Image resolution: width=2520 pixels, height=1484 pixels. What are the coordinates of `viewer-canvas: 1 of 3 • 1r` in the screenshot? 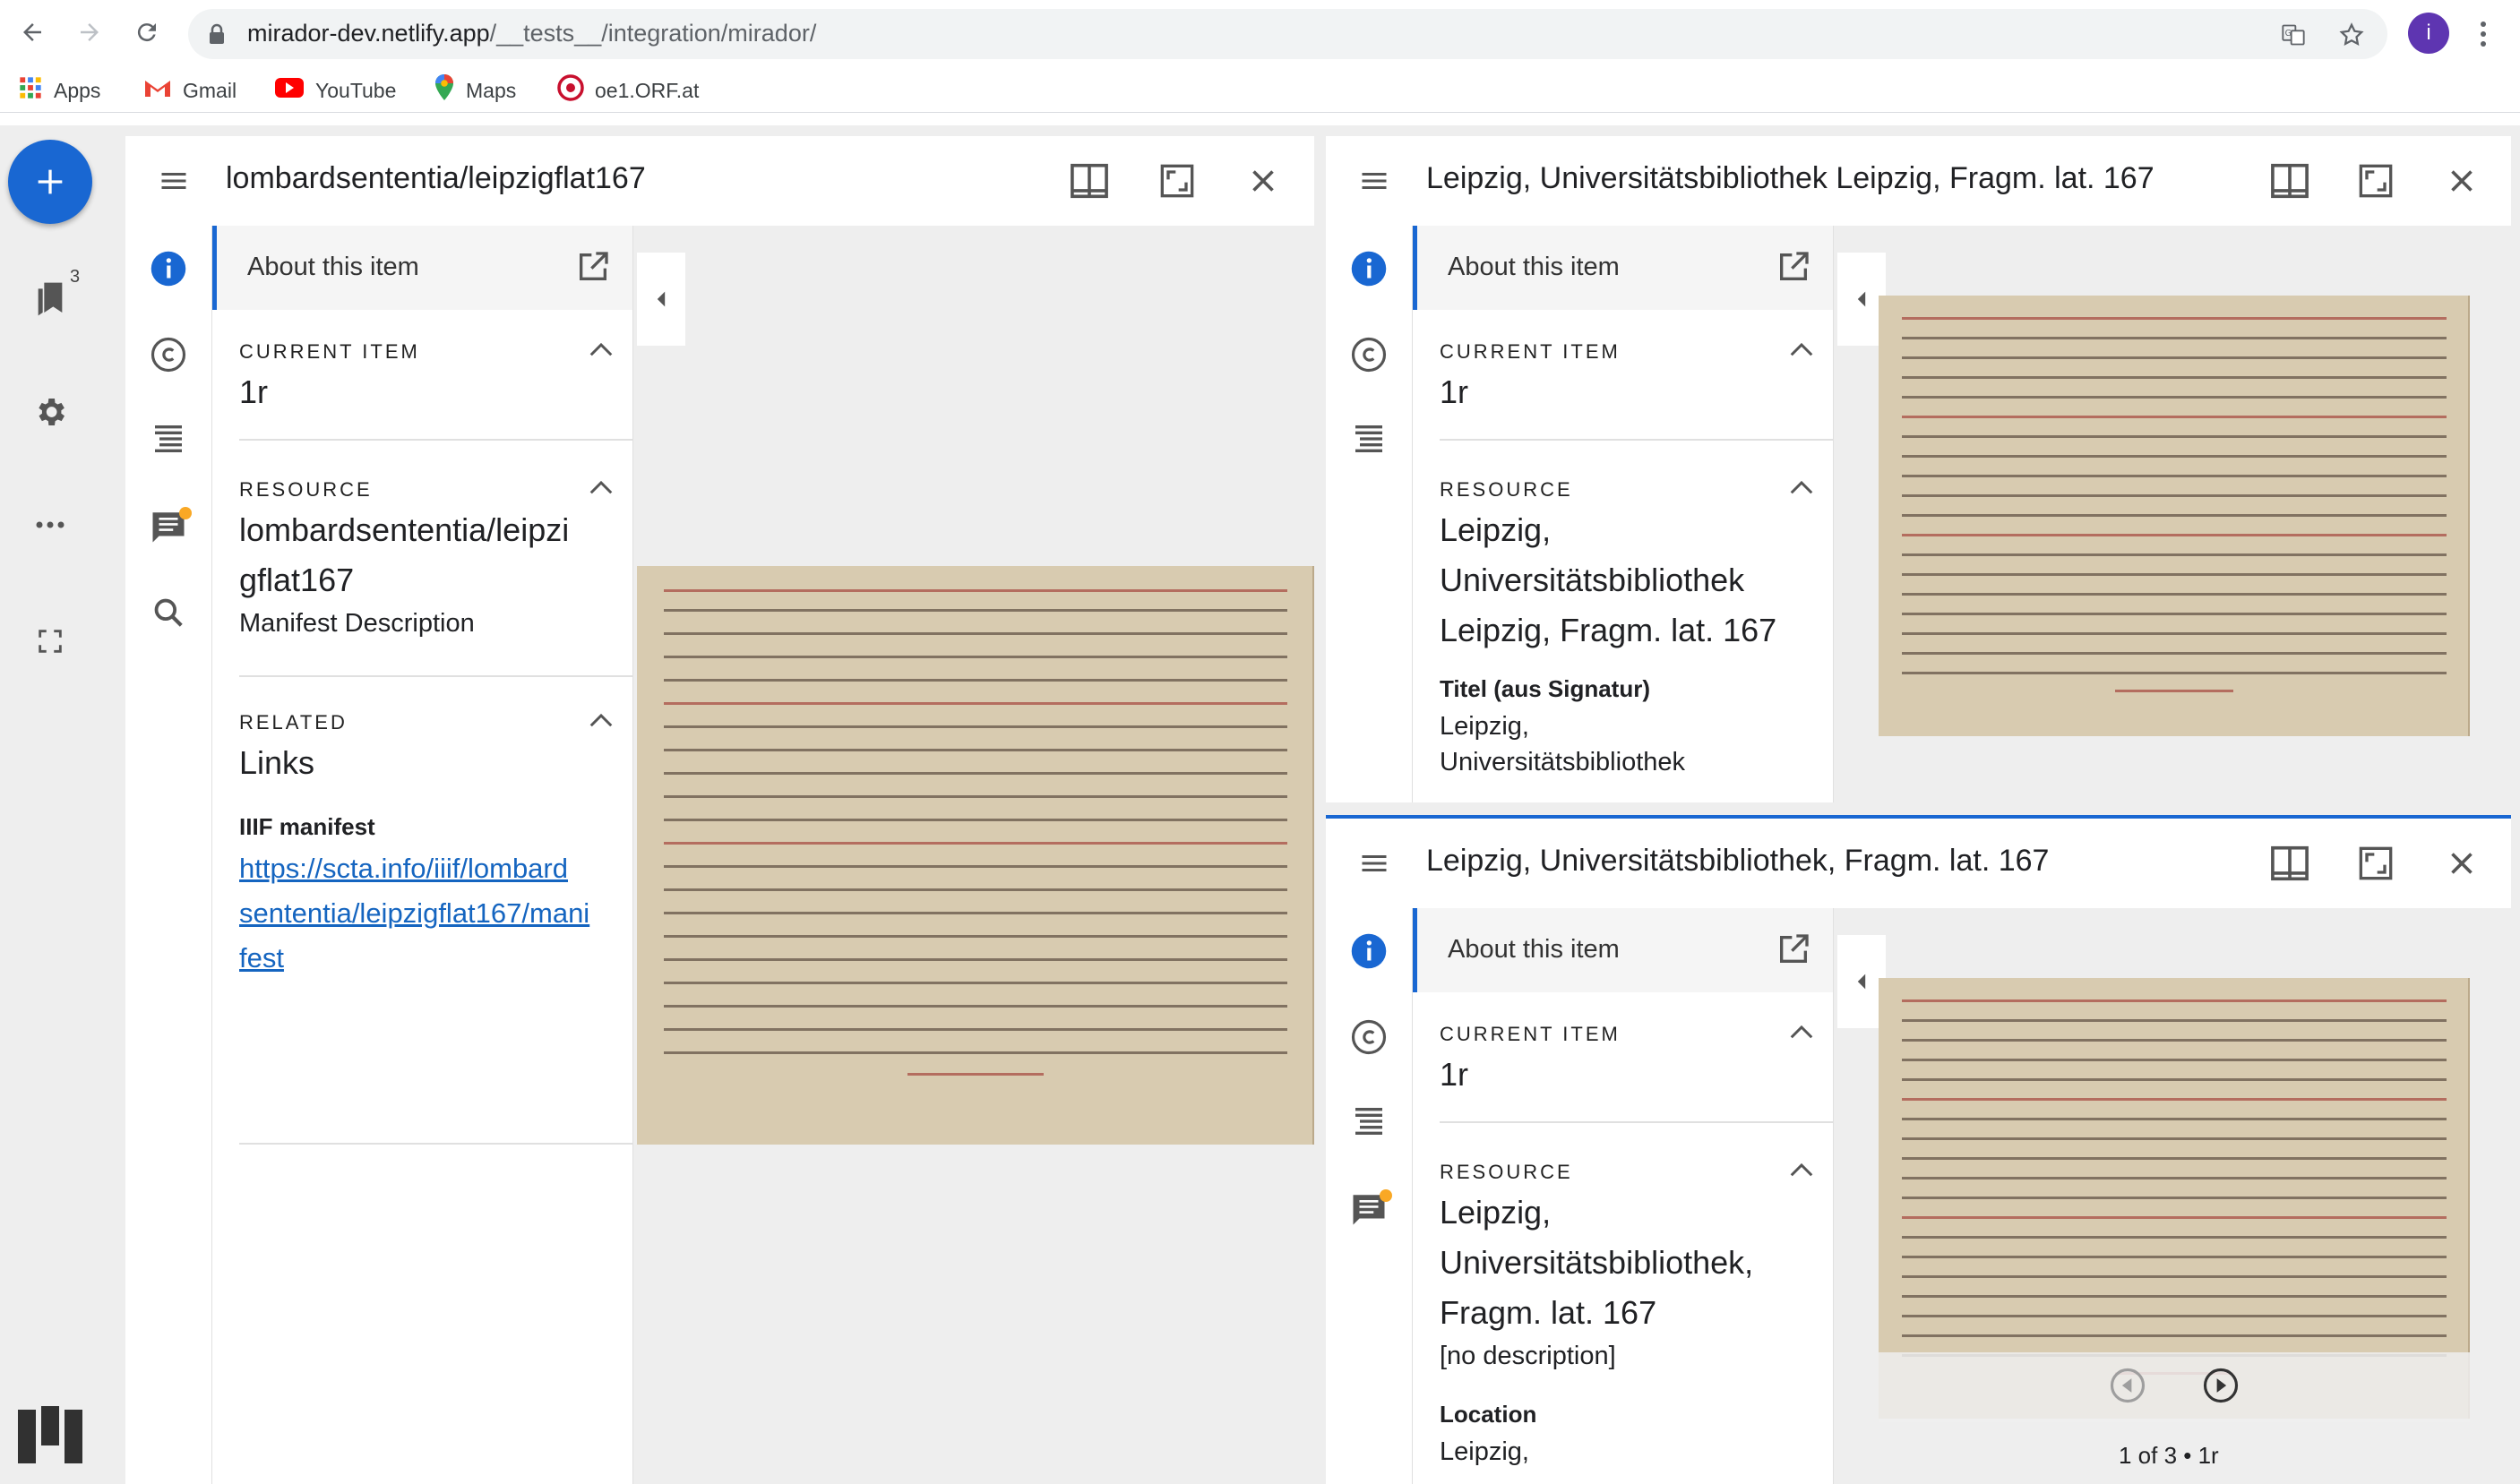 It's located at (2172, 1196).